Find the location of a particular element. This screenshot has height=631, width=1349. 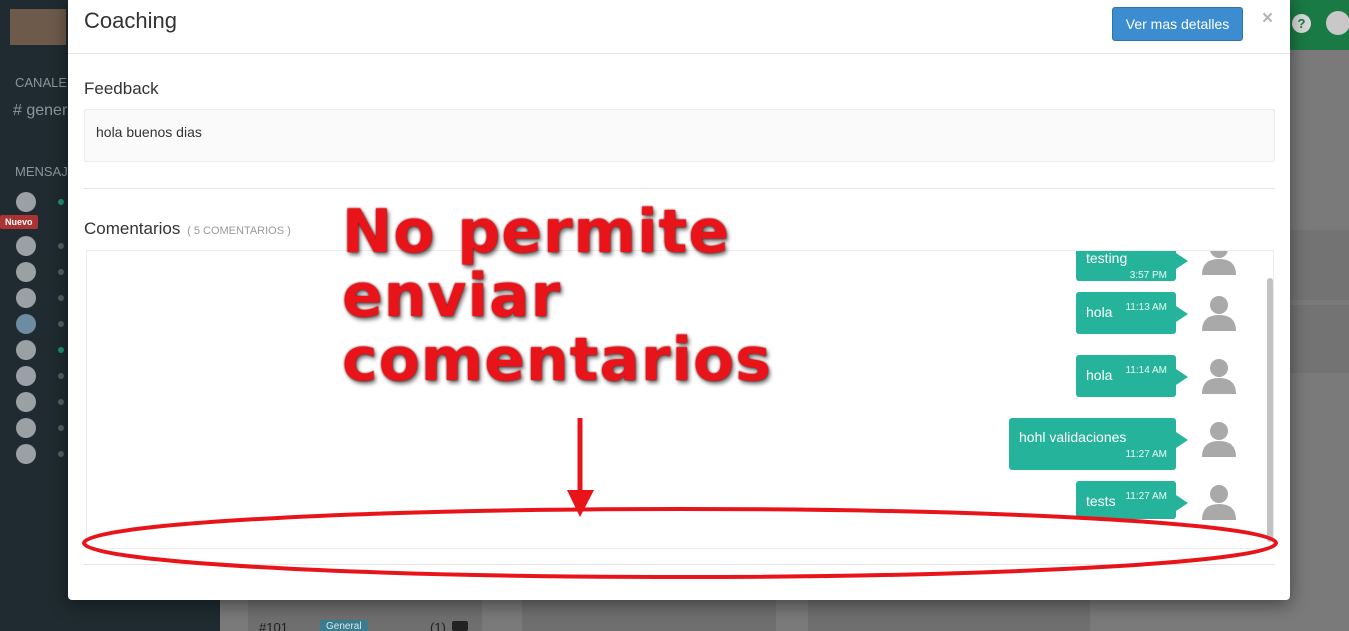

comment-text: hohl validaciones is located at coordinates (1073, 437).